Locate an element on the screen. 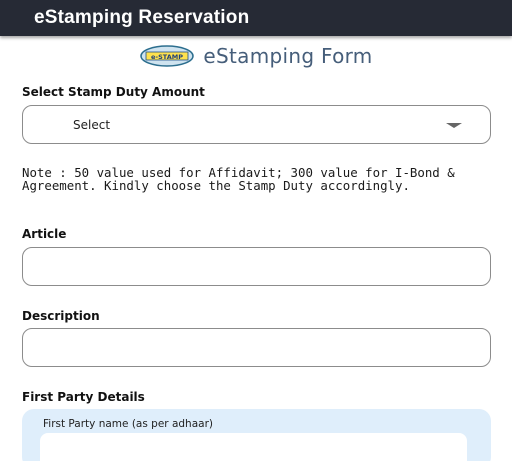  first-party-name-label: First Party name (as per adhaar) is located at coordinates (128, 424).